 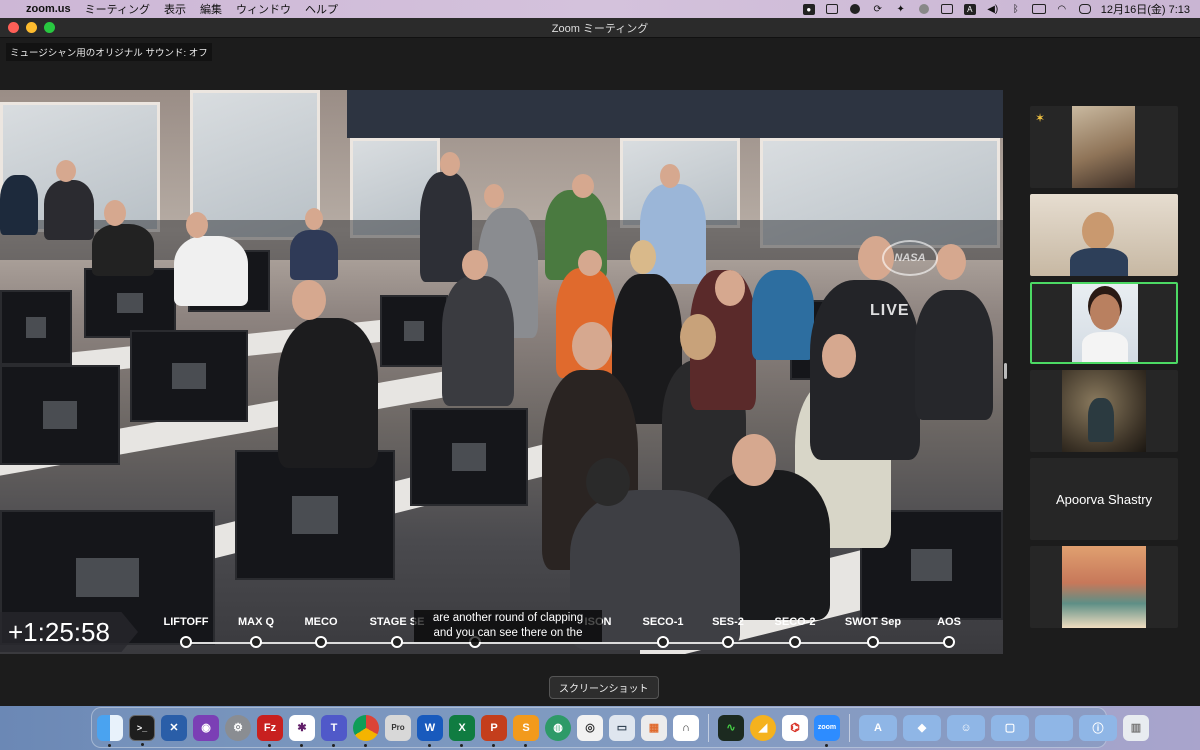 What do you see at coordinates (600, 28) in the screenshot?
I see `window-titlebar: Zoom ミーティング` at bounding box center [600, 28].